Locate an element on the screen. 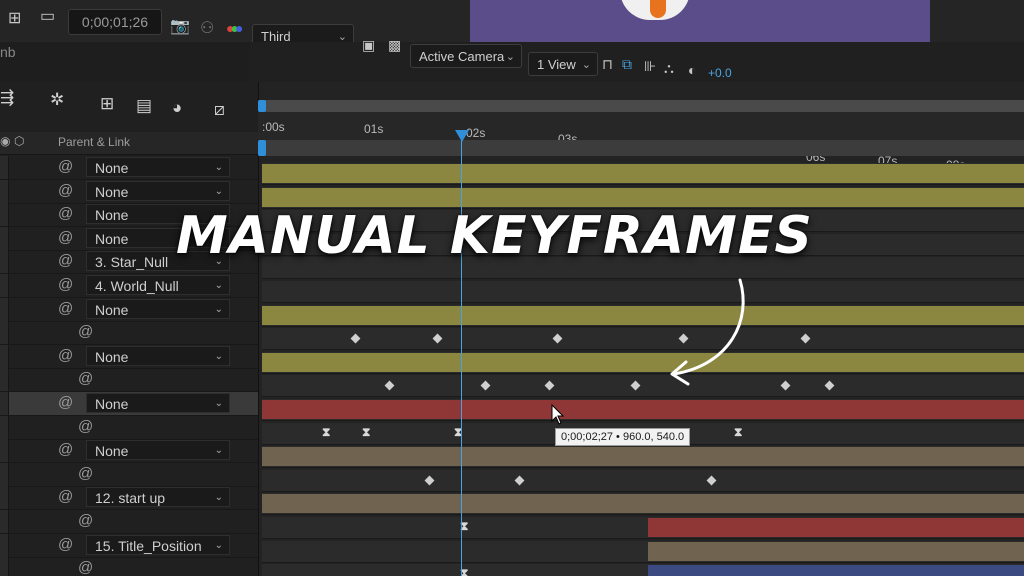 This screenshot has width=1024, height=576. layer-row: @4. World_Null ⌄ is located at coordinates (129, 286).